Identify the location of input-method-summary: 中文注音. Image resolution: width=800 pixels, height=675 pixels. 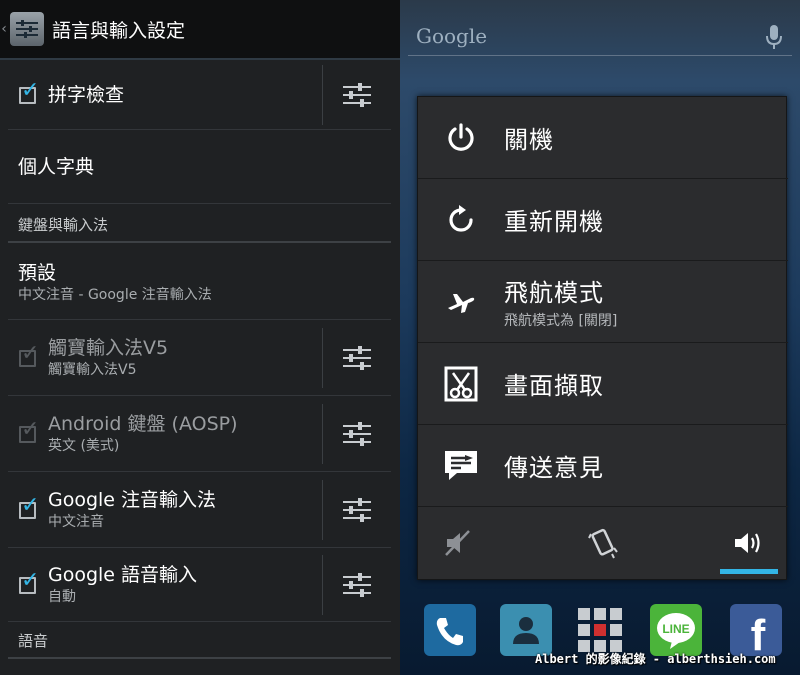
(76, 521).